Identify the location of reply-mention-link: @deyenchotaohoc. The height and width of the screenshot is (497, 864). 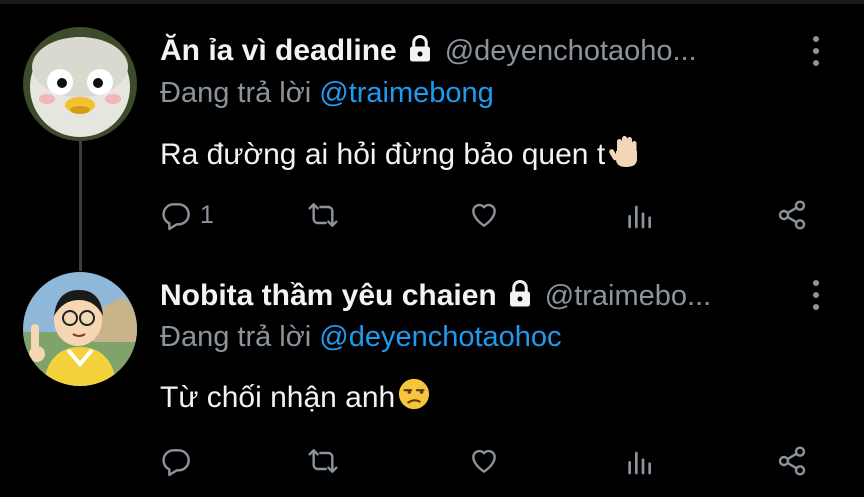
(440, 337).